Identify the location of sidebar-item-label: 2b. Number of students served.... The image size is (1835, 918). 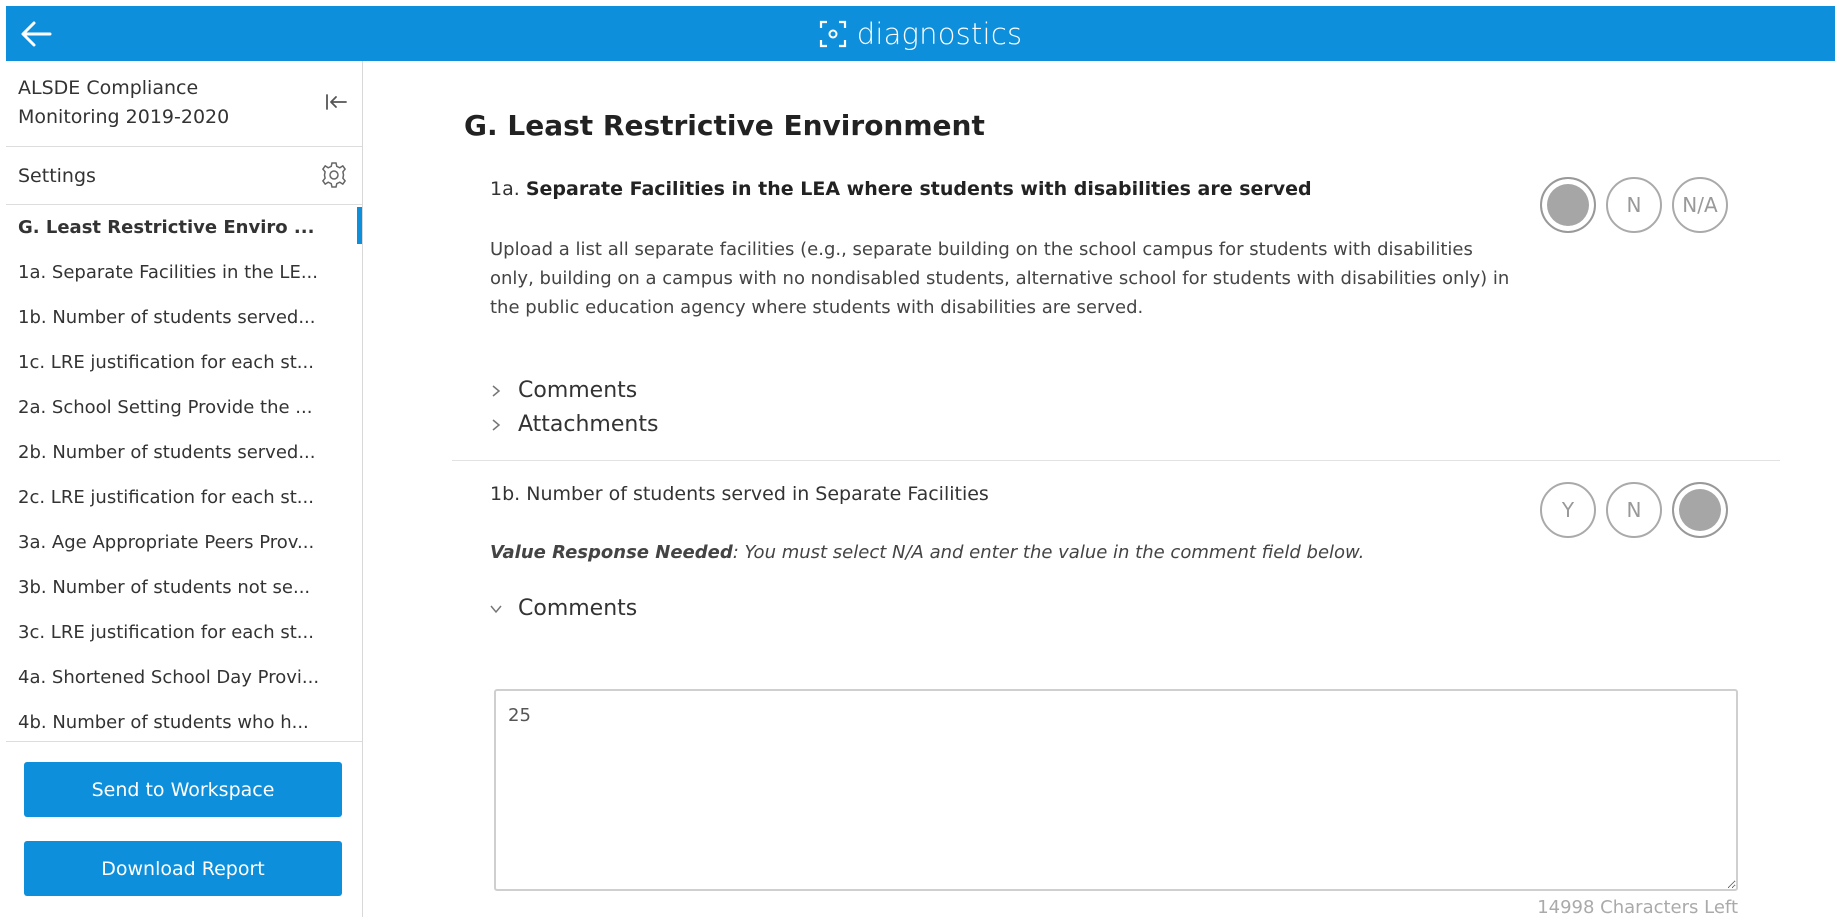
(167, 452).